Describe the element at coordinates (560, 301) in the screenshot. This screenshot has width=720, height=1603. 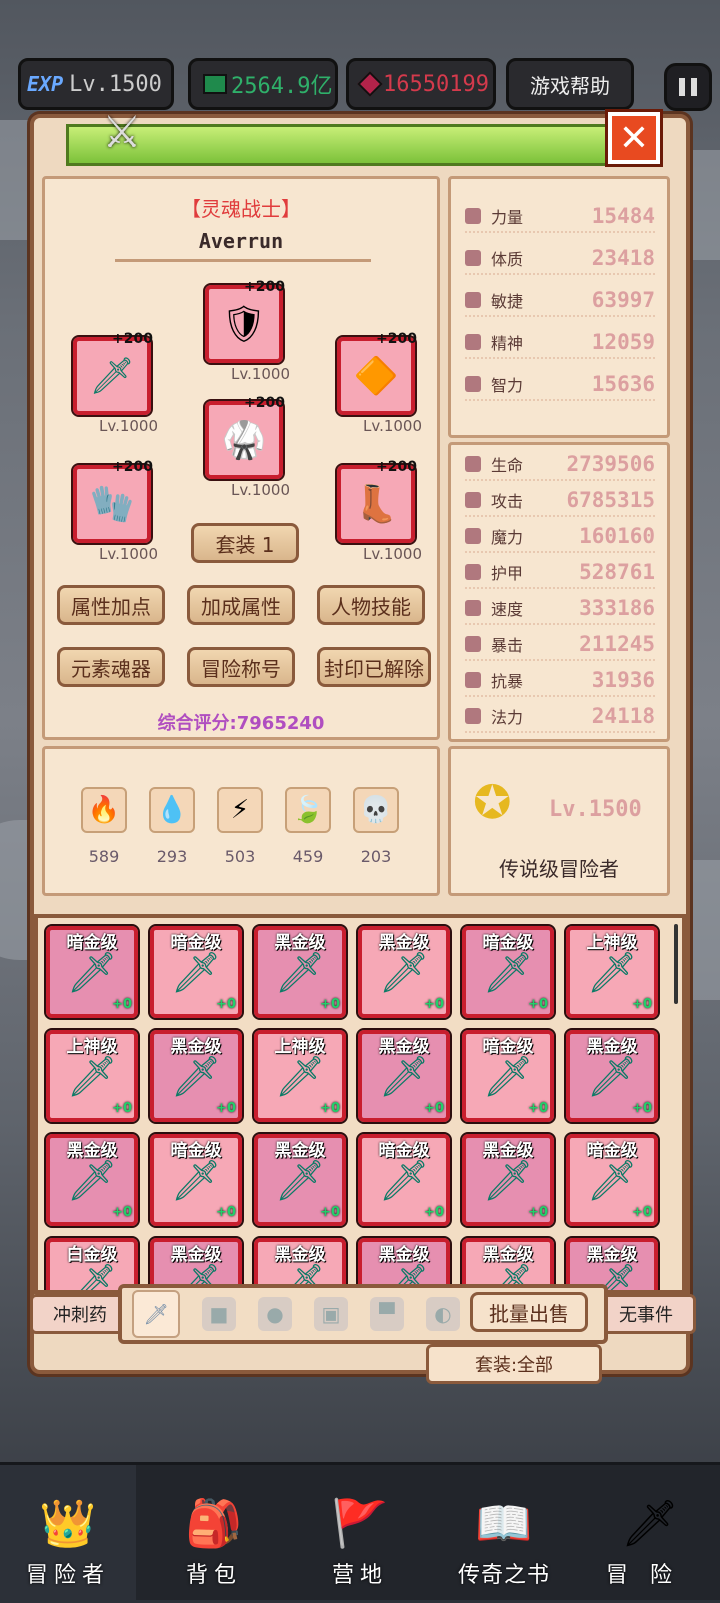
I see `stat-row: 敏捷 63997` at that location.